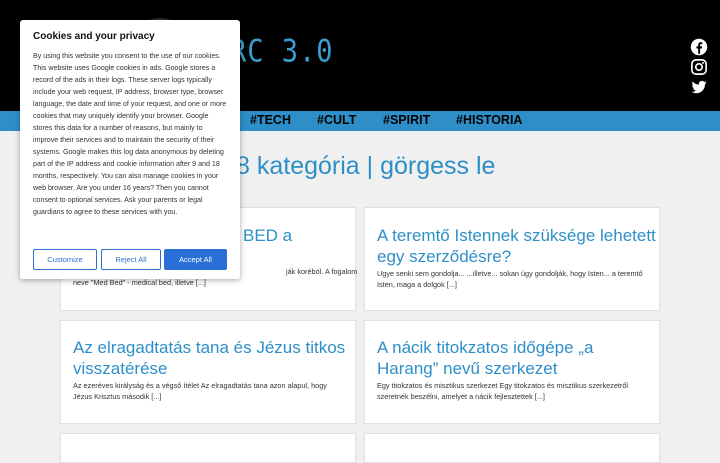  Describe the element at coordinates (94, 36) in the screenshot. I see `cookie-title: Cookies and your privacy` at that location.